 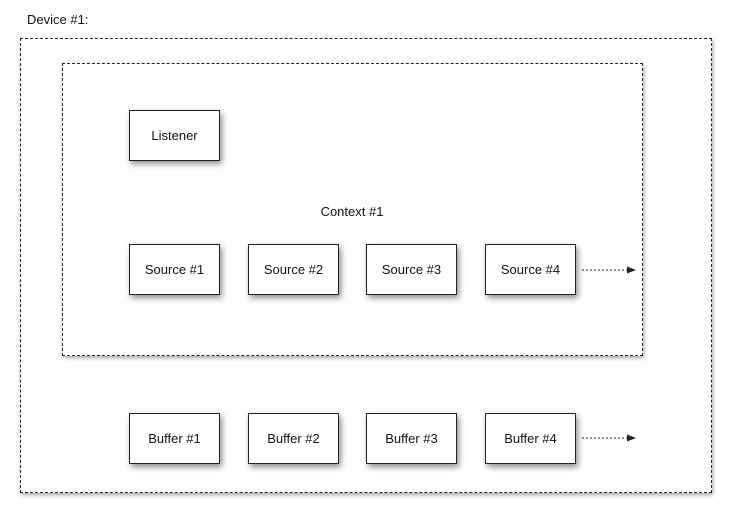 I want to click on source-node-2: Source #2, so click(x=293, y=269).